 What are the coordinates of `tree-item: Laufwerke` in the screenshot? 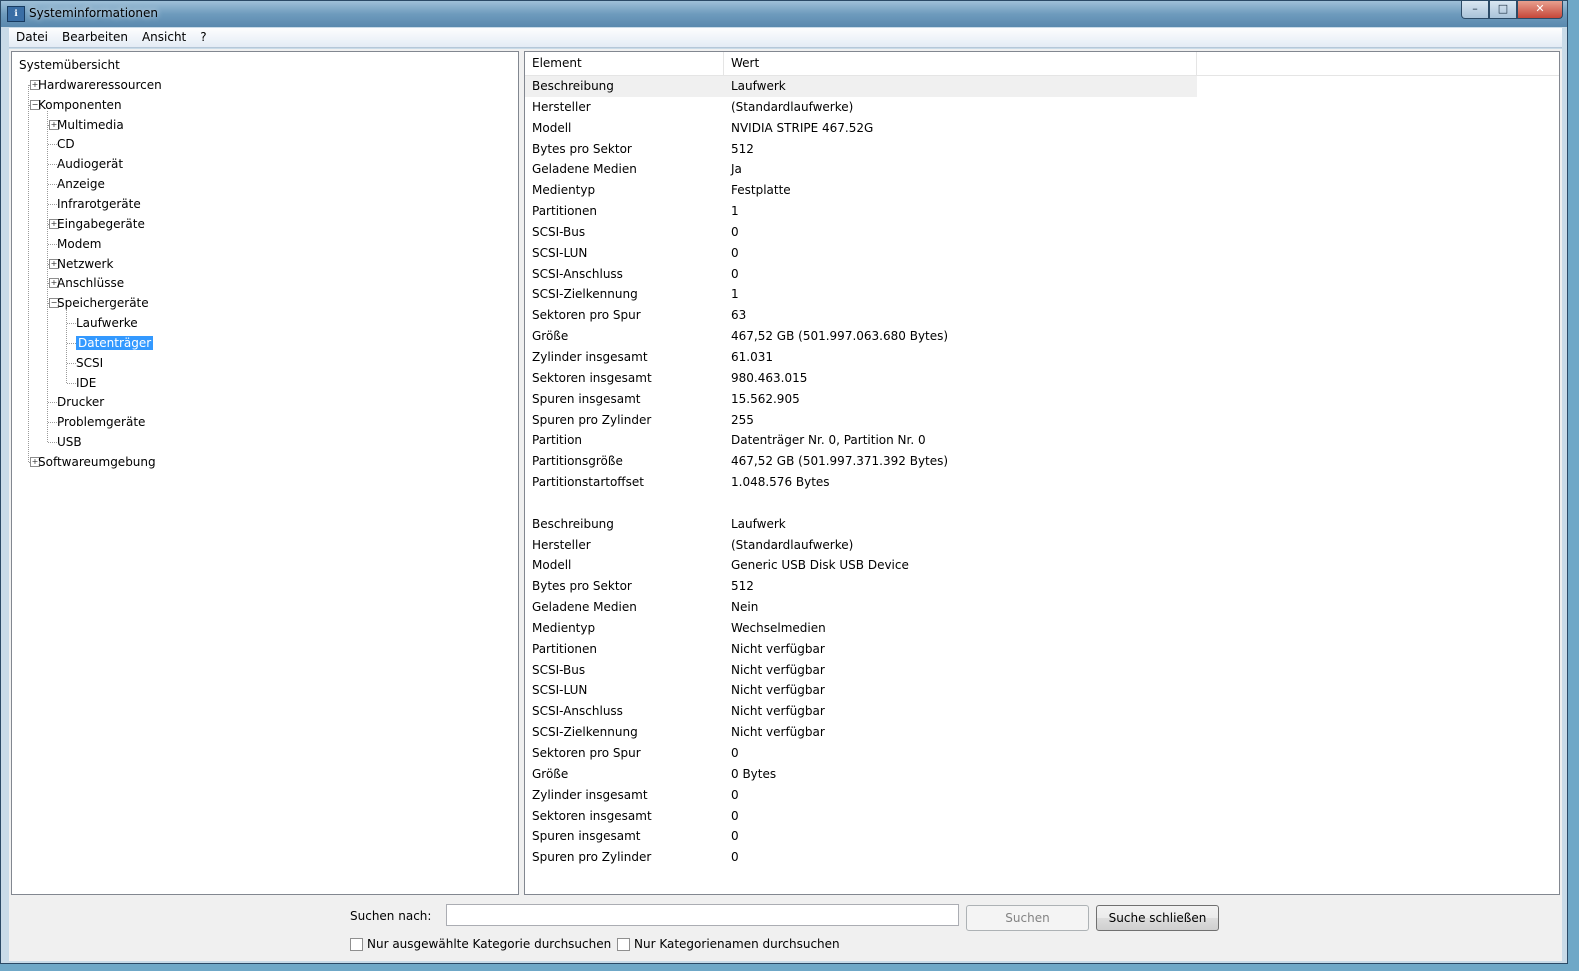 It's located at (107, 323).